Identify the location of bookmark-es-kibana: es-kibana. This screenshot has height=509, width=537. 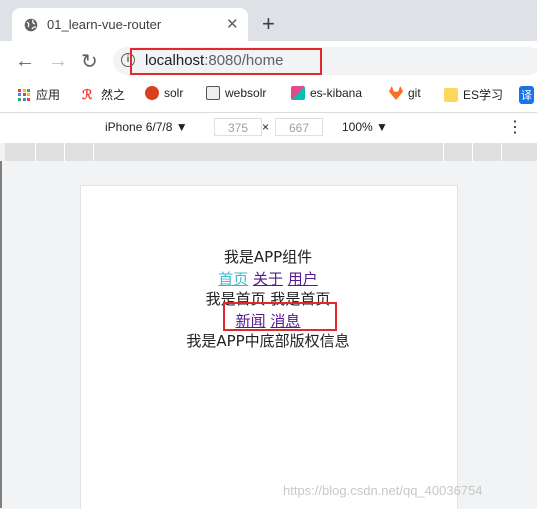
(326, 93).